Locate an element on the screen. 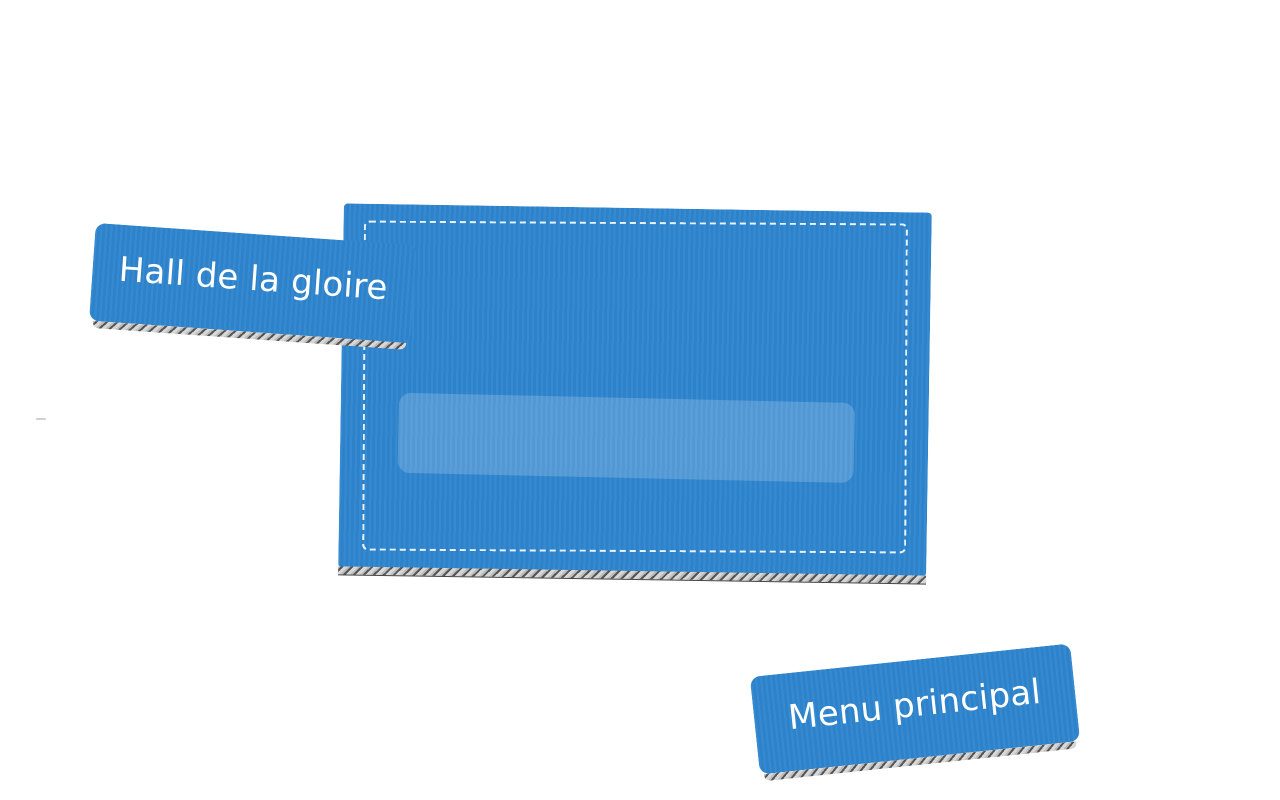 This screenshot has height=800, width=1280. main-menu-cardboard-edge is located at coordinates (920, 761).